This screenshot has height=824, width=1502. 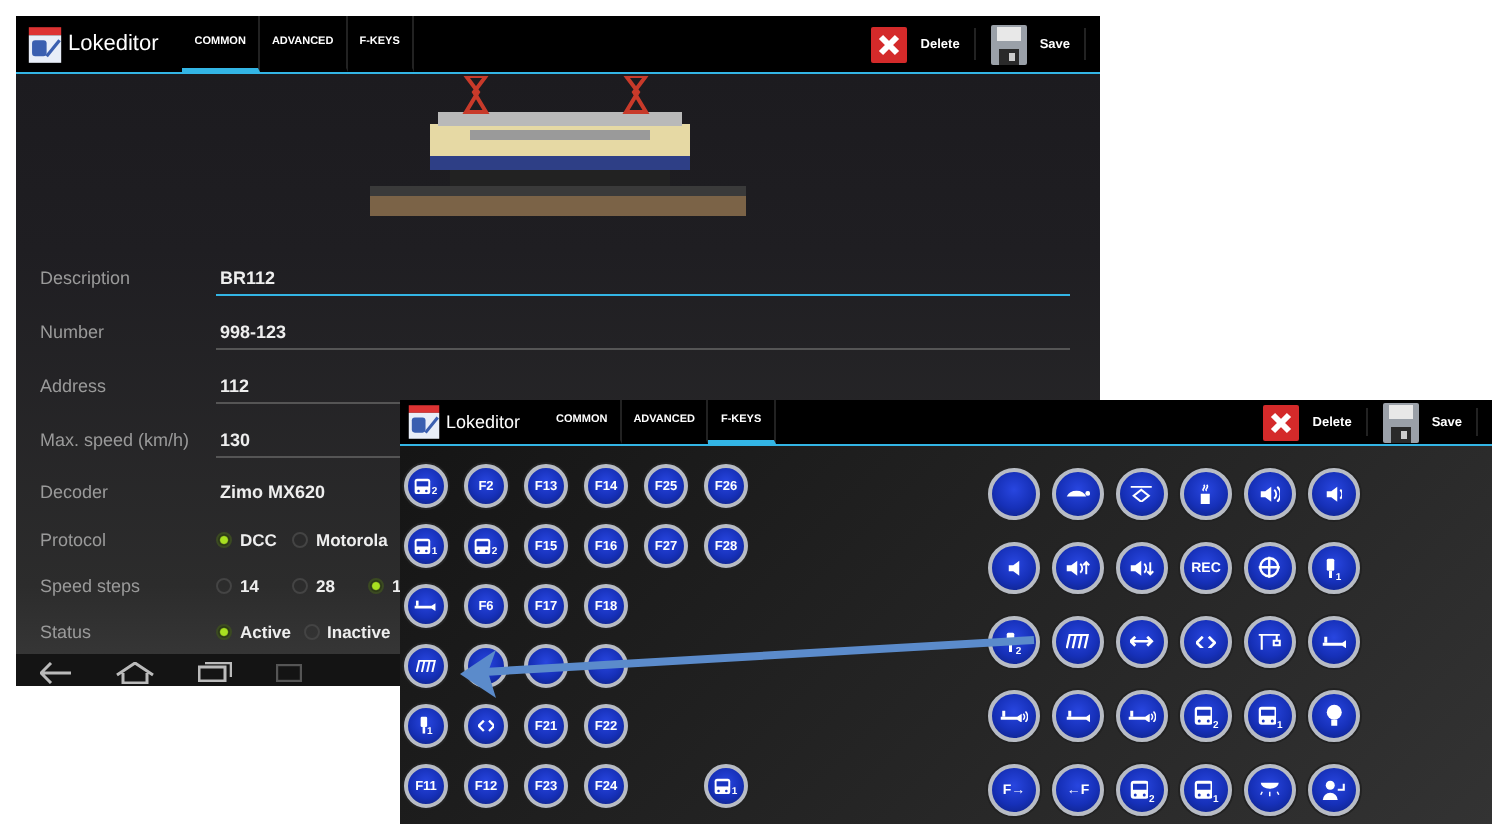 I want to click on field-value: Zimo MX620, so click(x=272, y=491).